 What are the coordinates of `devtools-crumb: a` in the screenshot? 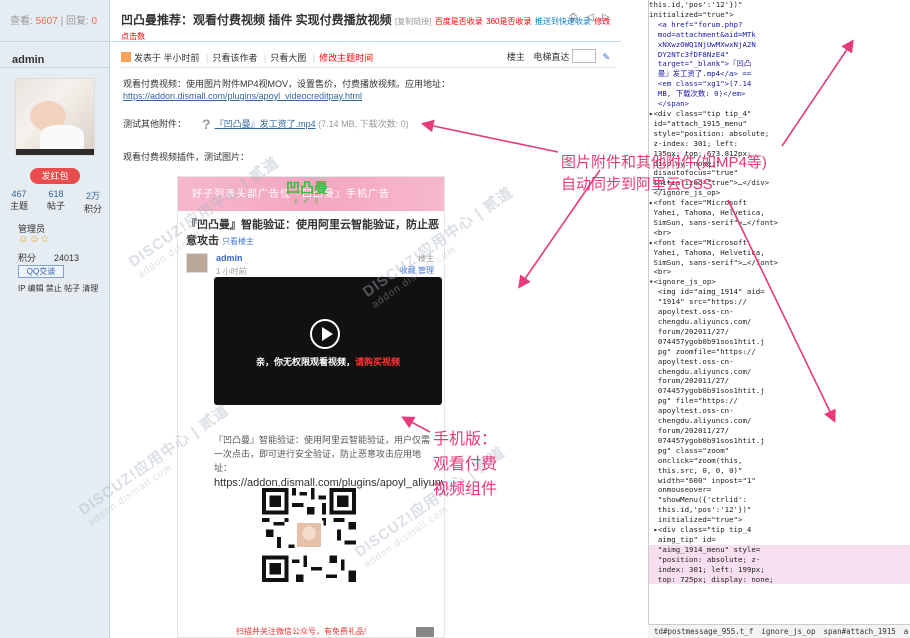 It's located at (906, 631).